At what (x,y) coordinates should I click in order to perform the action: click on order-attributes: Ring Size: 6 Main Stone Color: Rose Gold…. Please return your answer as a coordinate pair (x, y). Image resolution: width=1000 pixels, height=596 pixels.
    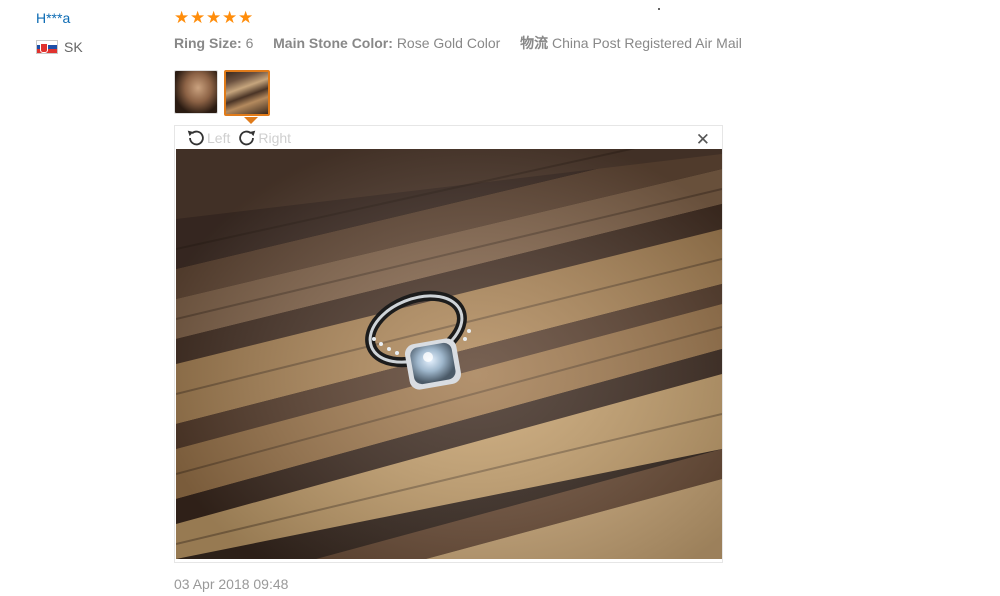
    Looking at the image, I should click on (458, 43).